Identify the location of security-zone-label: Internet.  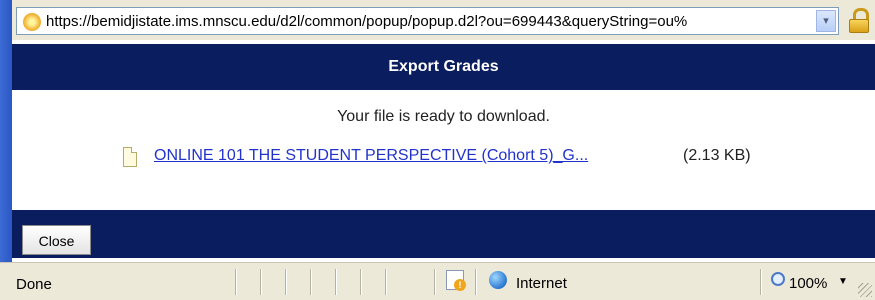
(541, 283).